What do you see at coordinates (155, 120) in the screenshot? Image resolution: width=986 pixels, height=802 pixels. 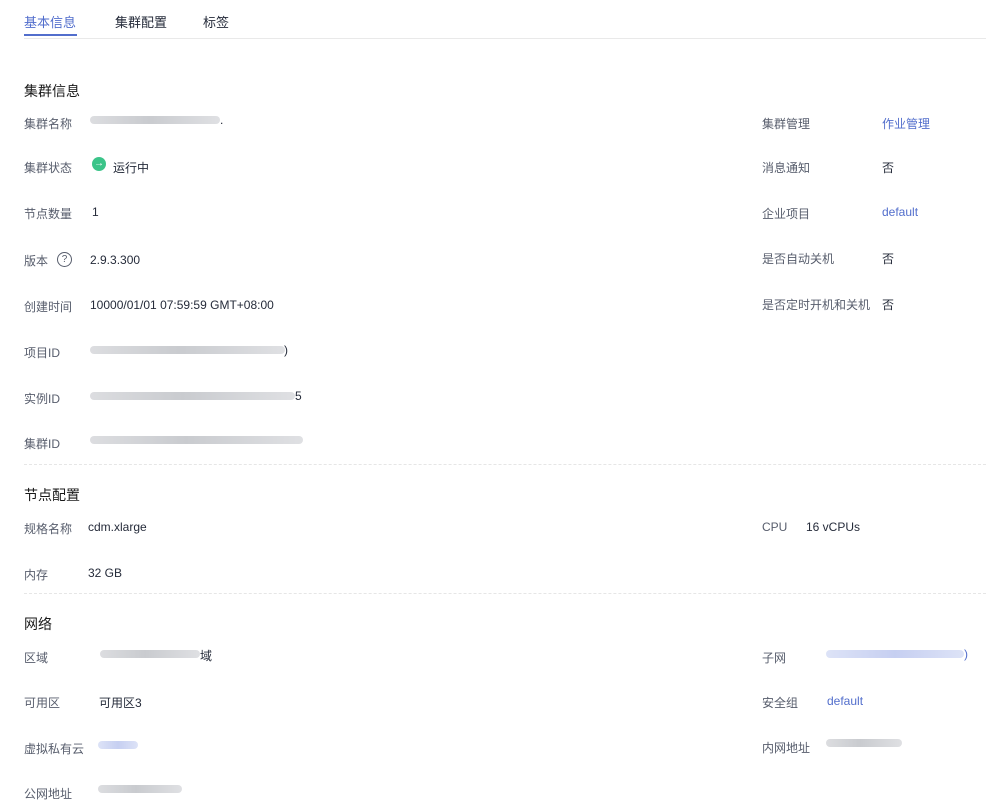 I see `cluster-name-redacted` at bounding box center [155, 120].